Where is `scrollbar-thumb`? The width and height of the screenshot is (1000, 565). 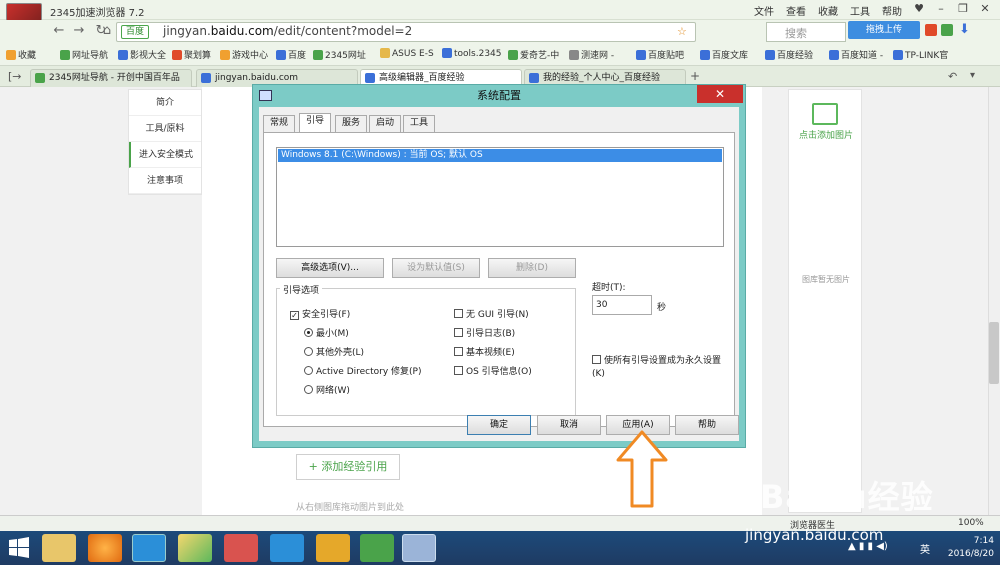
scrollbar-thumb is located at coordinates (994, 353).